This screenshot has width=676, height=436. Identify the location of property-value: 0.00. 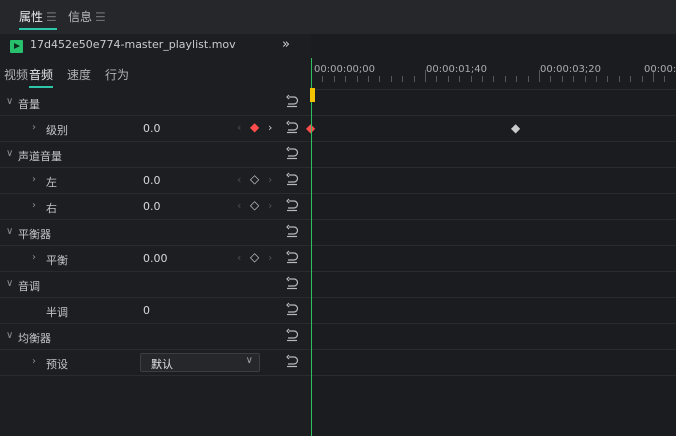
(155, 258).